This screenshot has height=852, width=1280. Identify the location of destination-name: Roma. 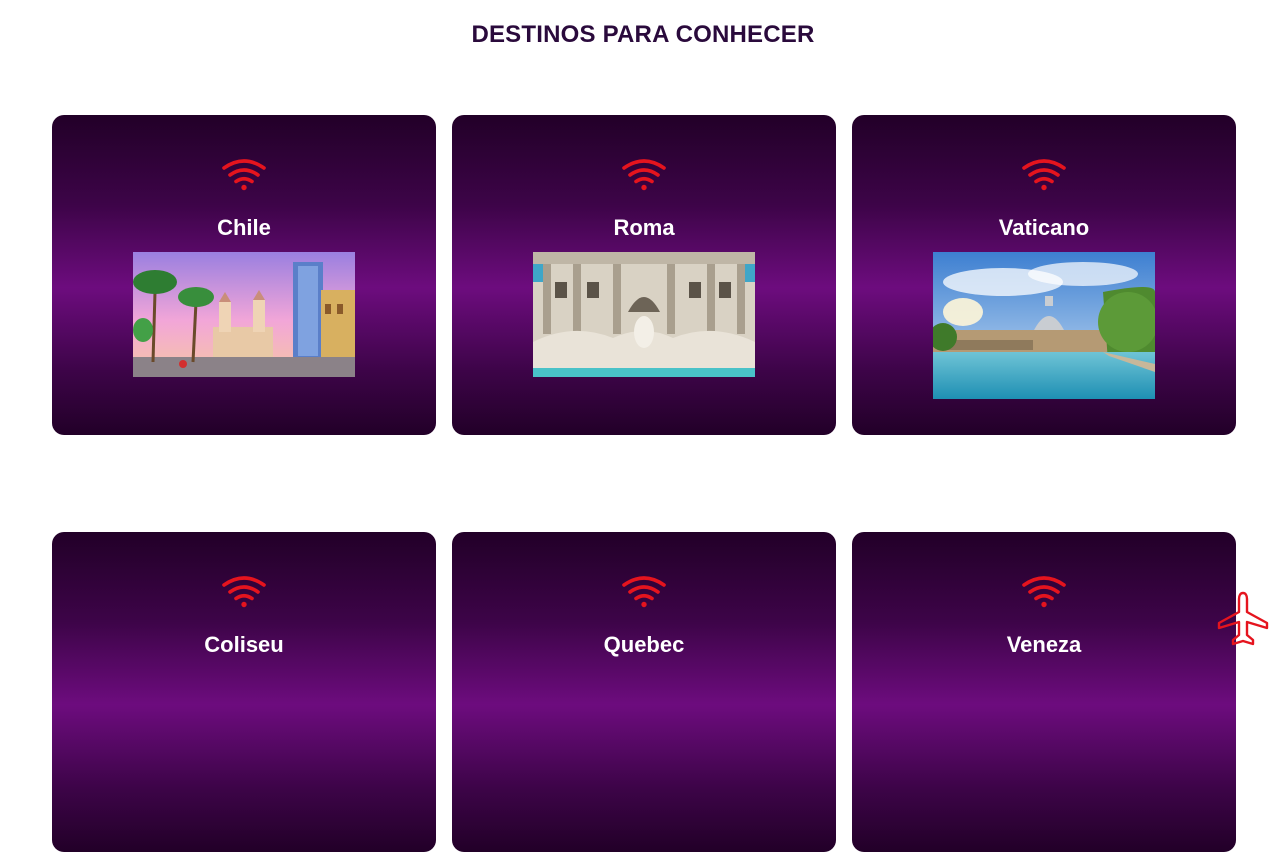
(644, 227).